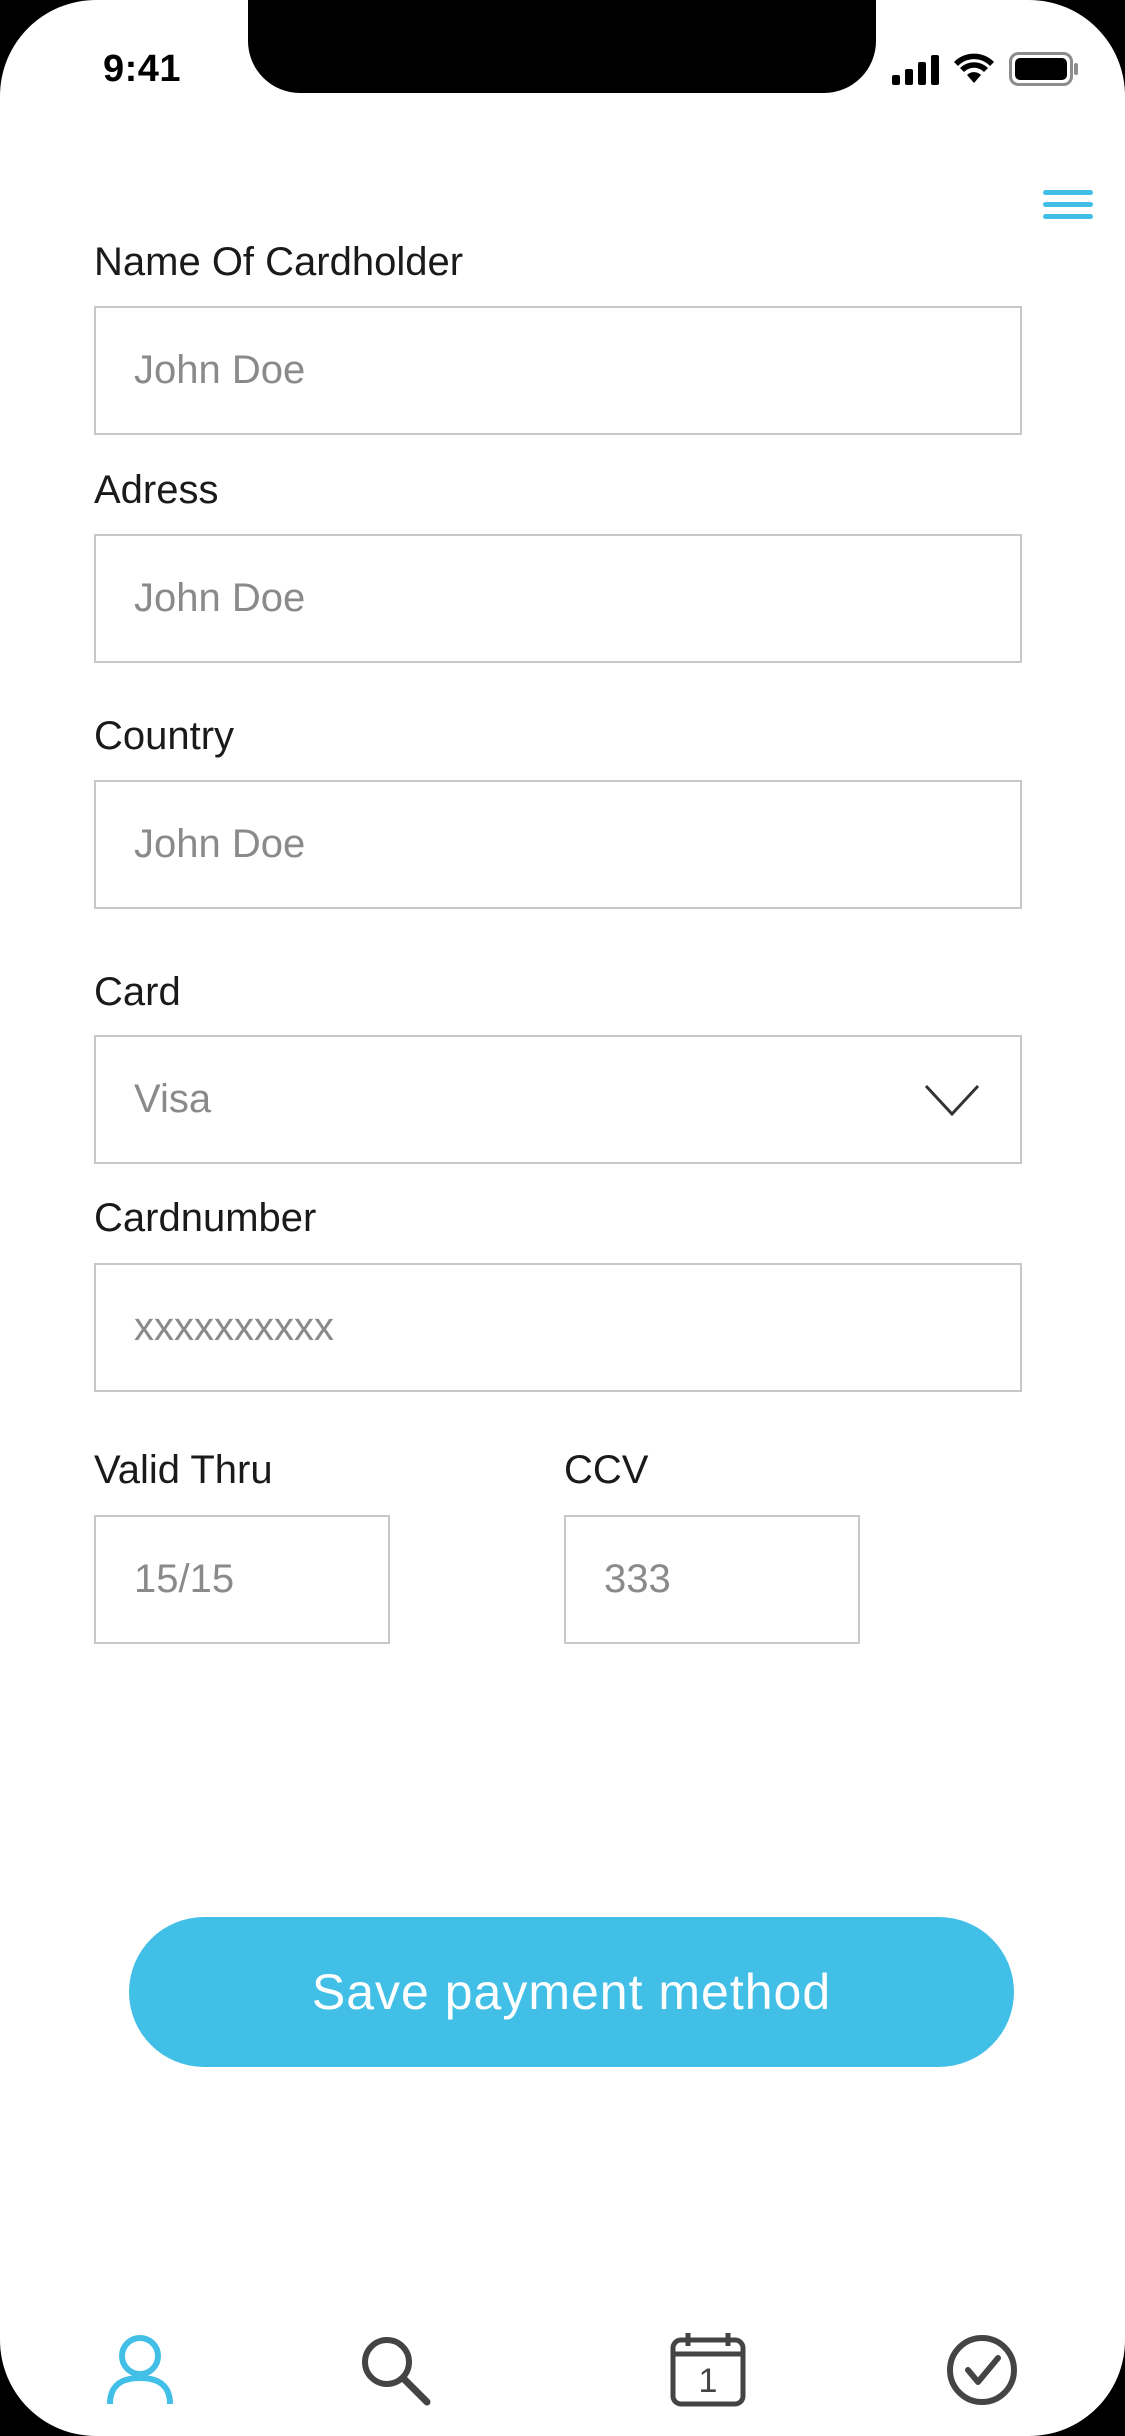  What do you see at coordinates (156, 490) in the screenshot?
I see `address-label: Adress` at bounding box center [156, 490].